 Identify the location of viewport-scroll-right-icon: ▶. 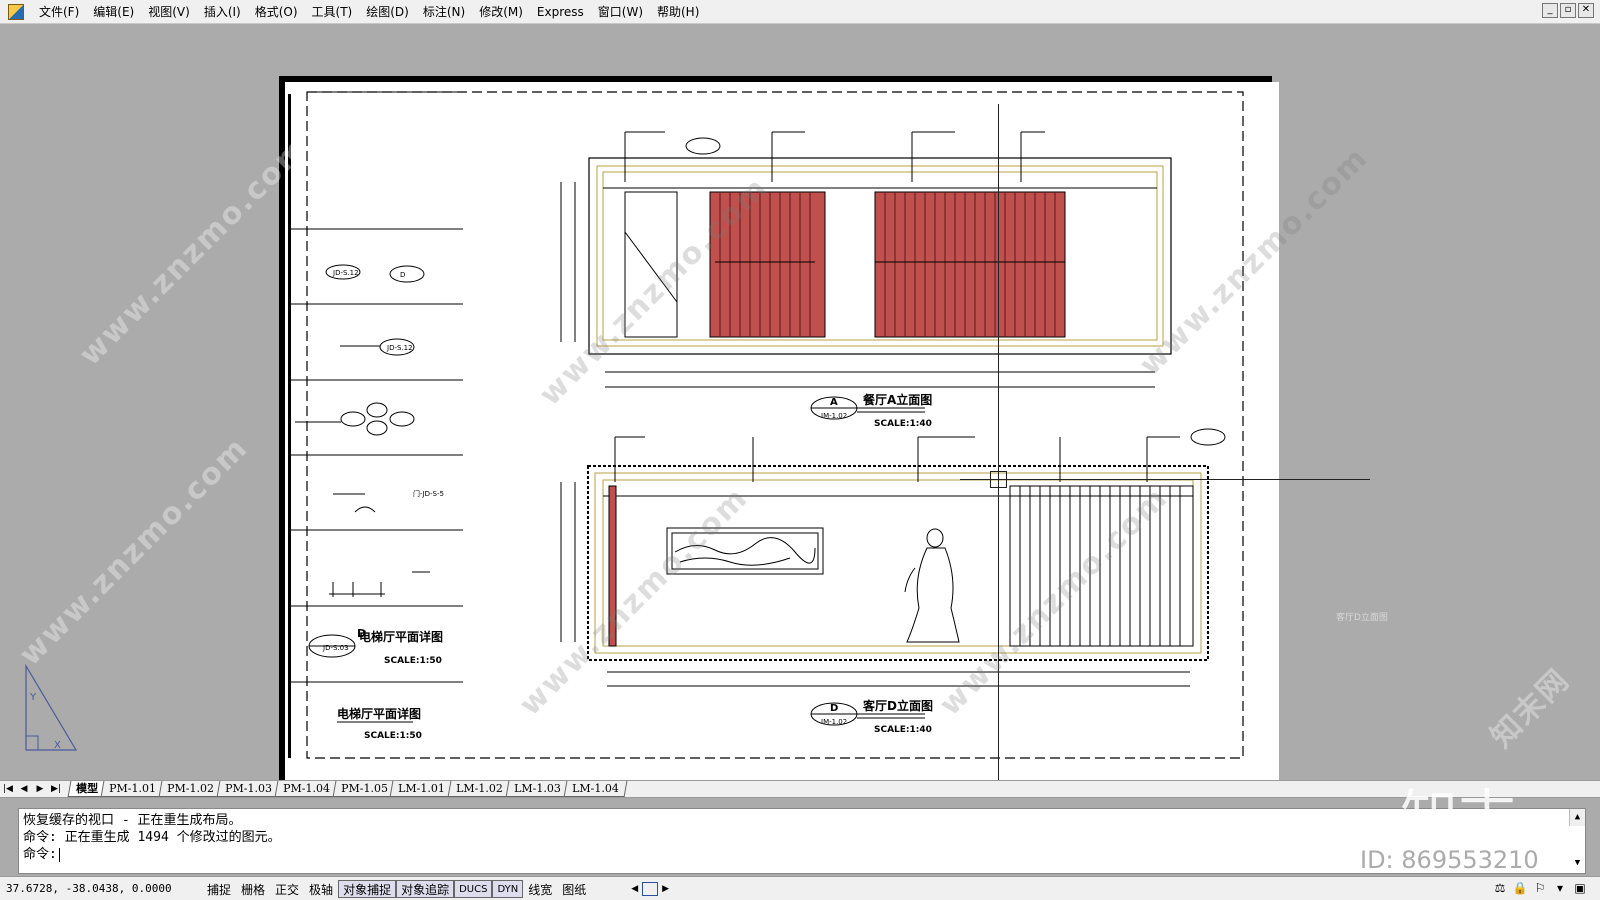
(665, 889).